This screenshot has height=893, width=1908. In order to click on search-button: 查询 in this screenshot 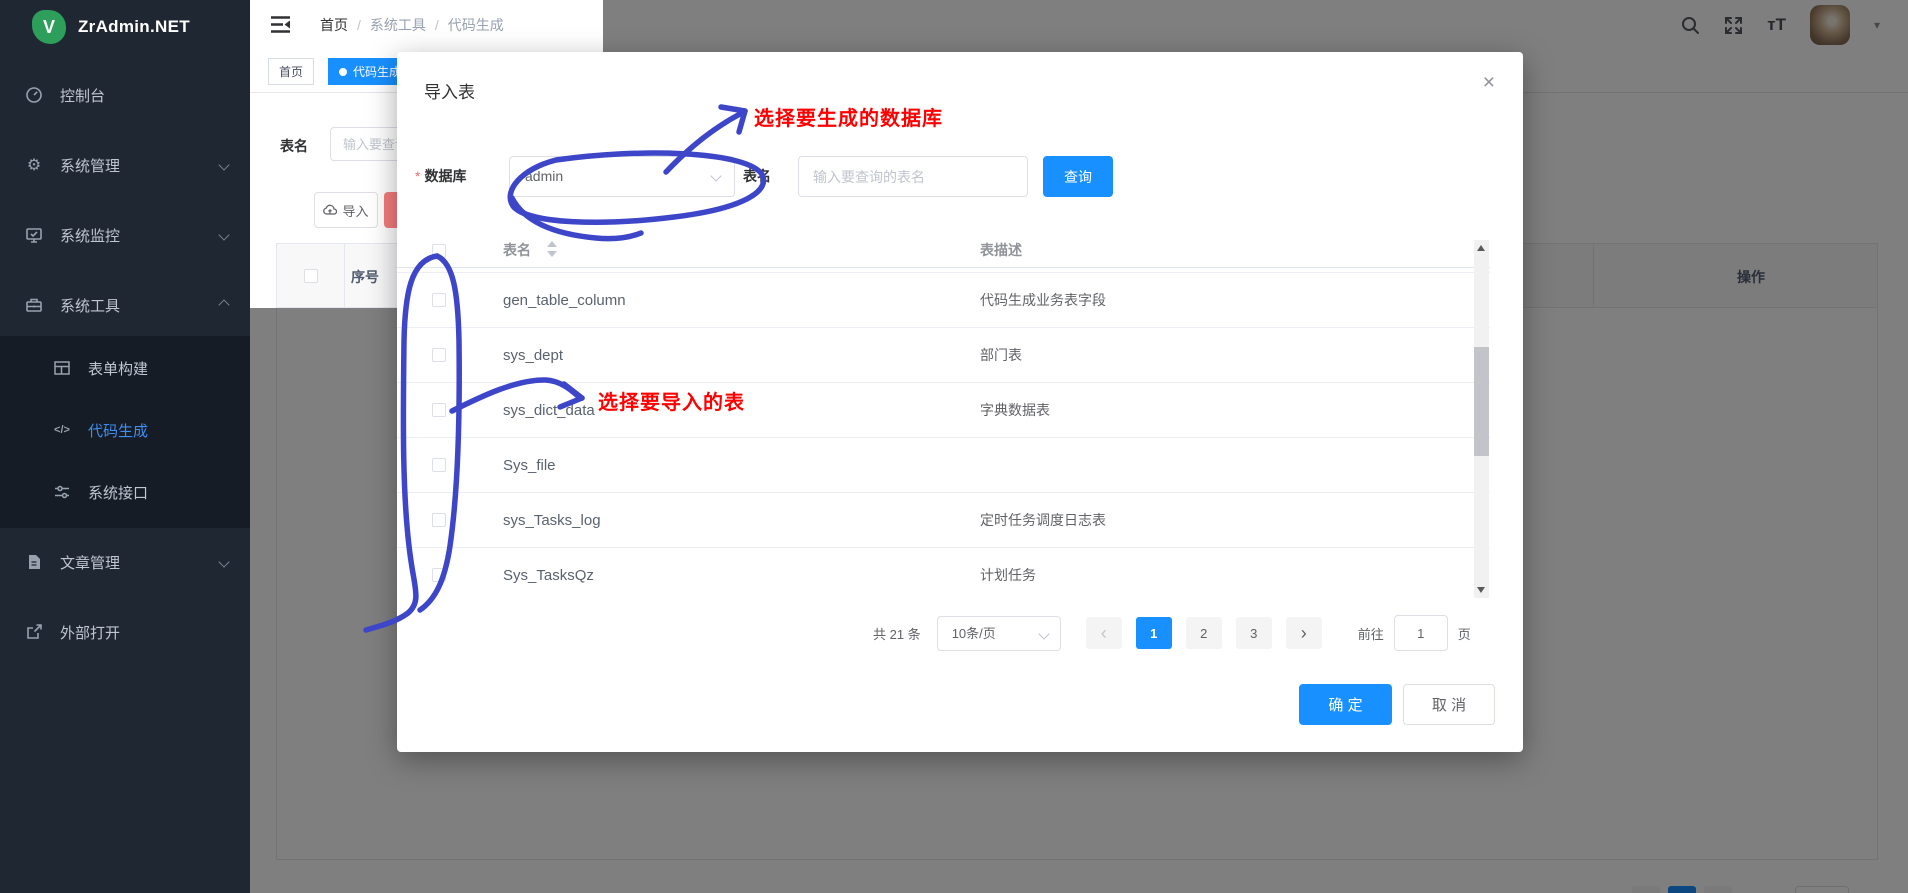, I will do `click(1078, 176)`.